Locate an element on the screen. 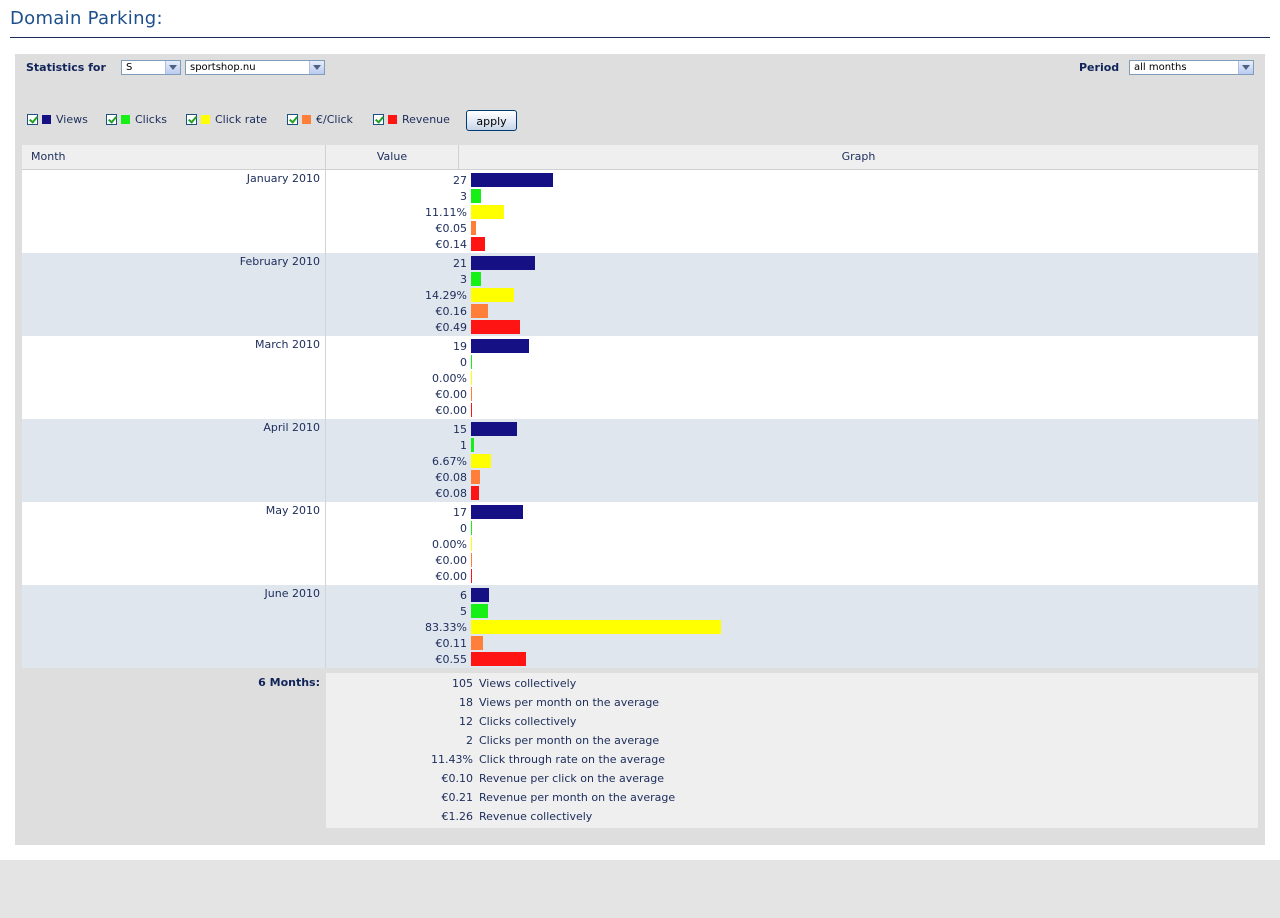 The height and width of the screenshot is (918, 1280). metric-value: 15 is located at coordinates (460, 429).